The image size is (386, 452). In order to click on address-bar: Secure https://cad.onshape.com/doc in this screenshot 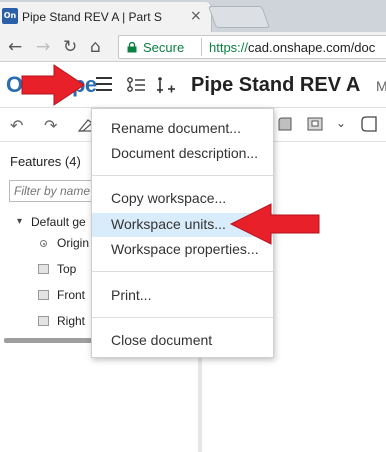, I will do `click(252, 47)`.